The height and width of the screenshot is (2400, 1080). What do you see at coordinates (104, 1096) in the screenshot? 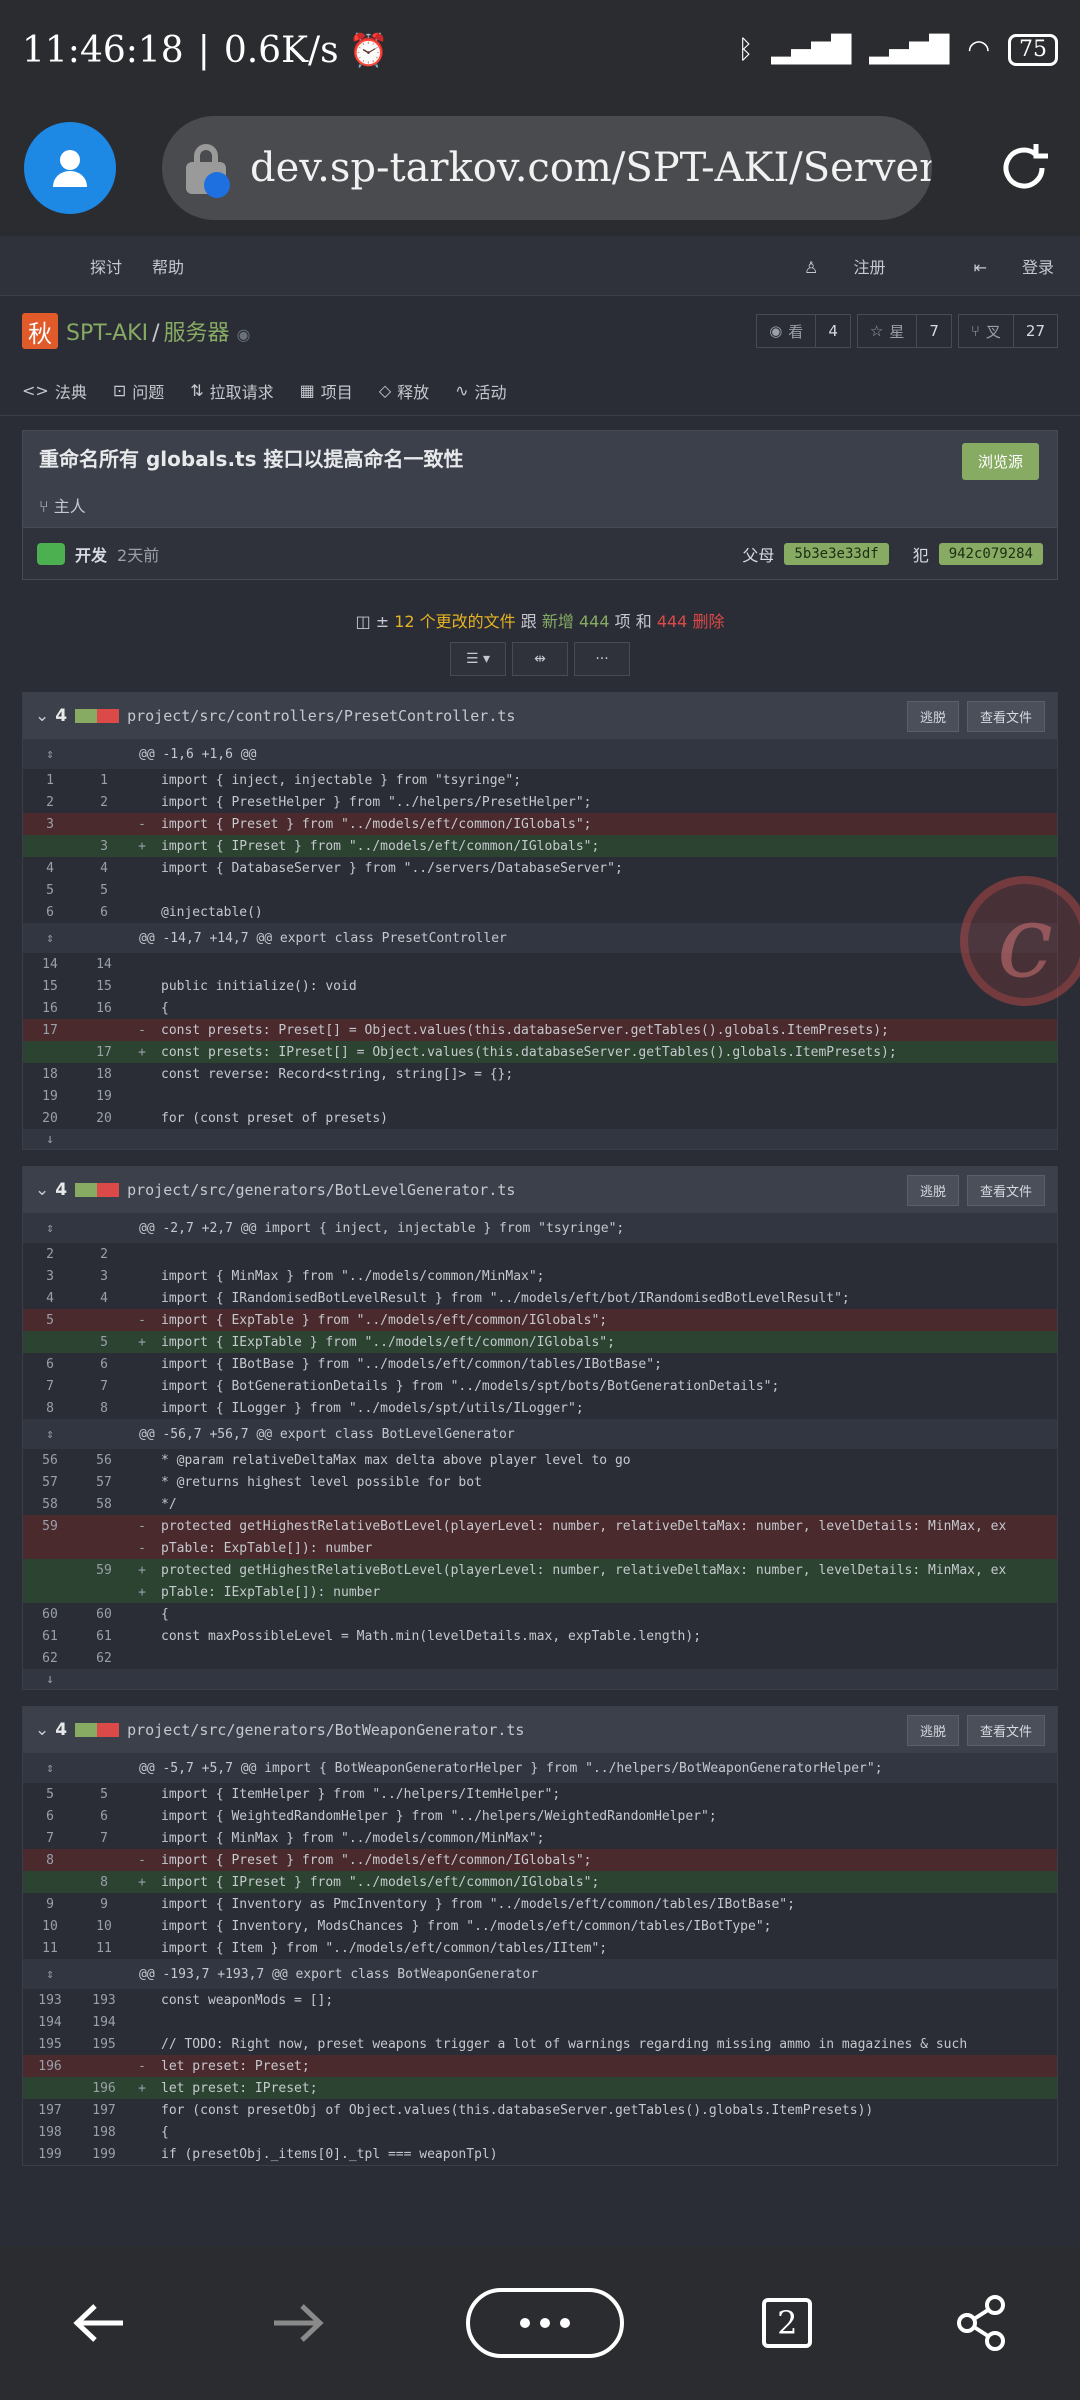
I see `new-line-number: 19` at bounding box center [104, 1096].